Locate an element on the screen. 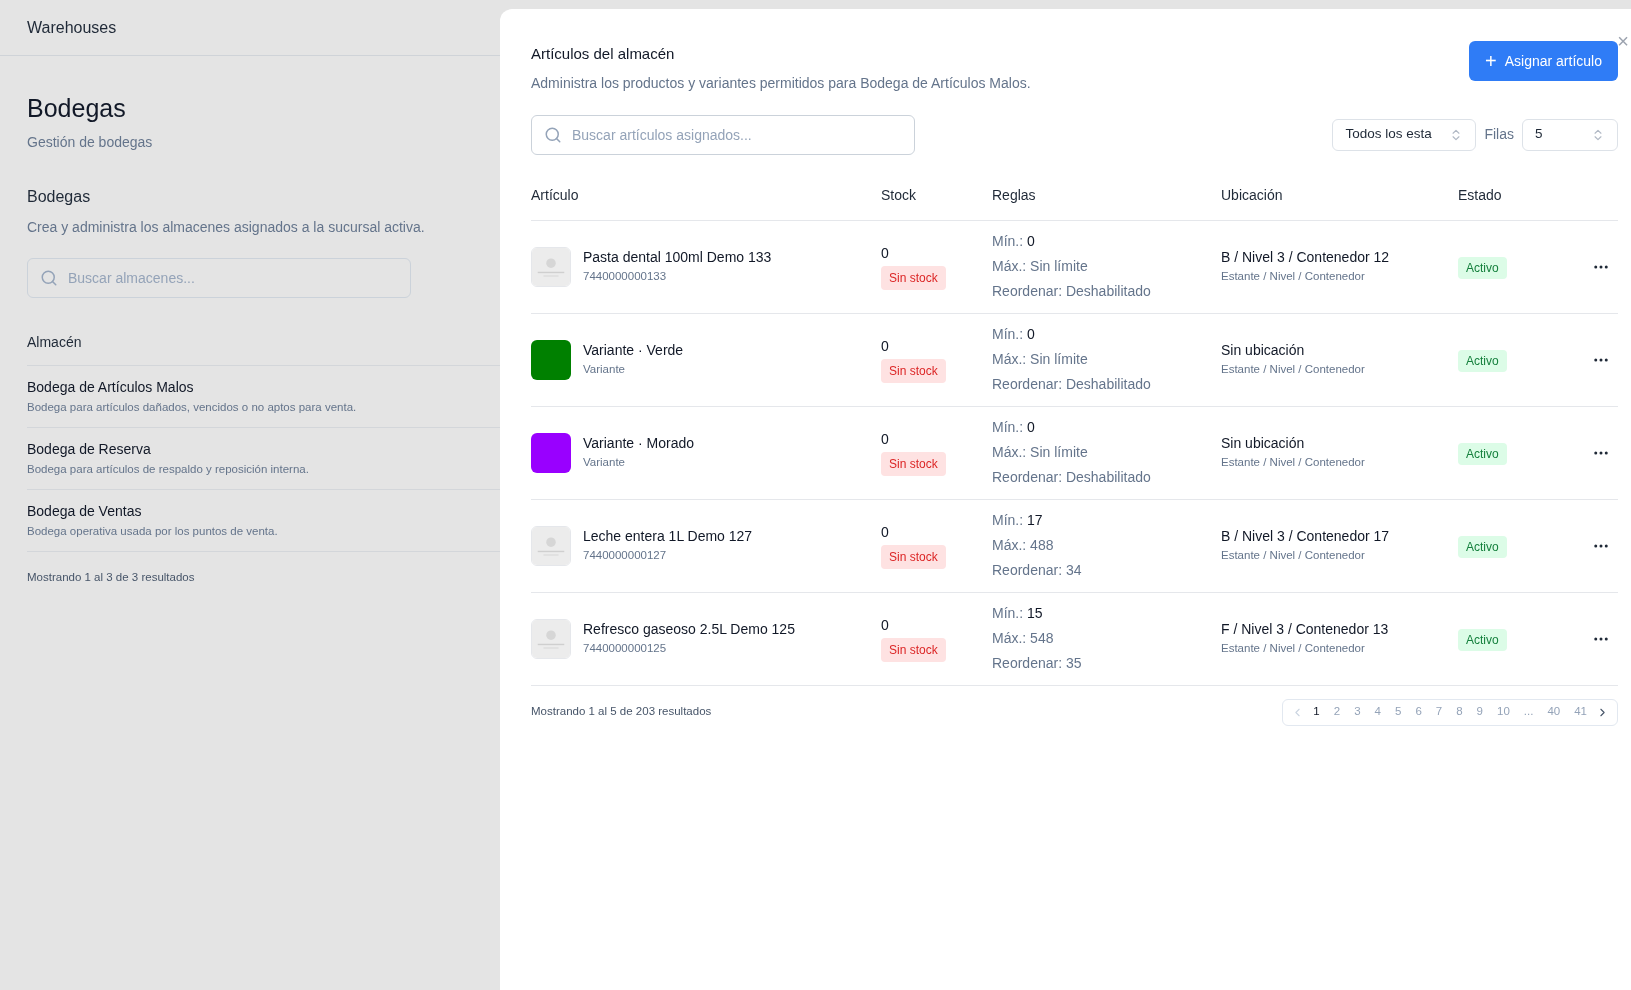 Image resolution: width=1631 pixels, height=990 pixels. max-rule: Máx.: 488 is located at coordinates (1023, 545).